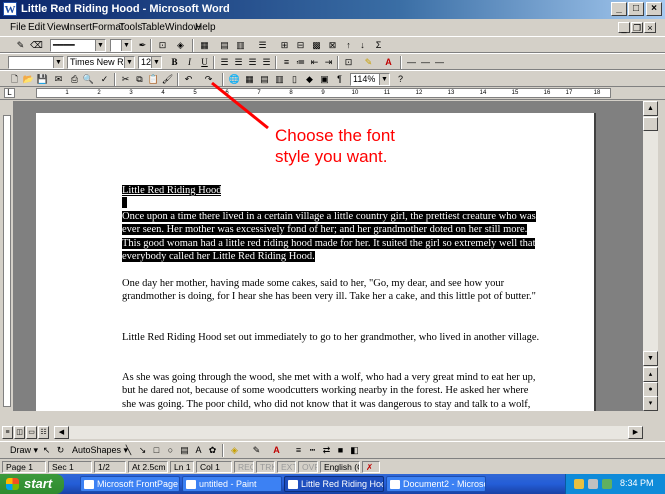  What do you see at coordinates (125, 79) in the screenshot?
I see `cut-icon: ✂` at bounding box center [125, 79].